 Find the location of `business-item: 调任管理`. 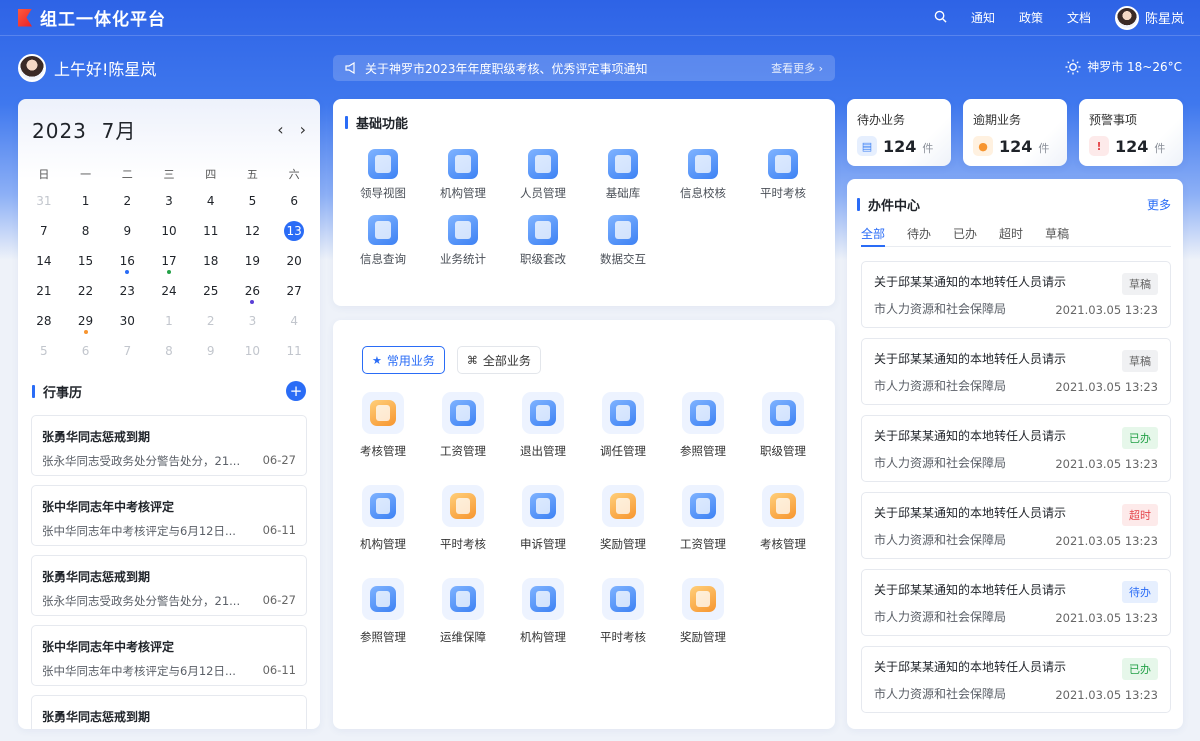

business-item: 调任管理 is located at coordinates (623, 425).